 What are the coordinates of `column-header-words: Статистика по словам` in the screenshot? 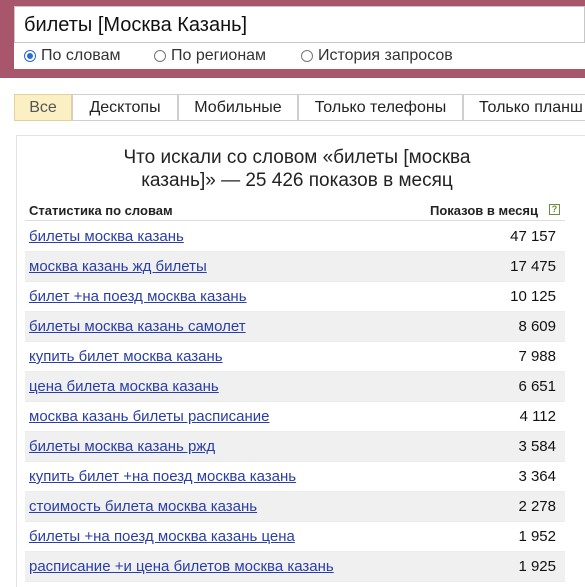 It's located at (101, 210).